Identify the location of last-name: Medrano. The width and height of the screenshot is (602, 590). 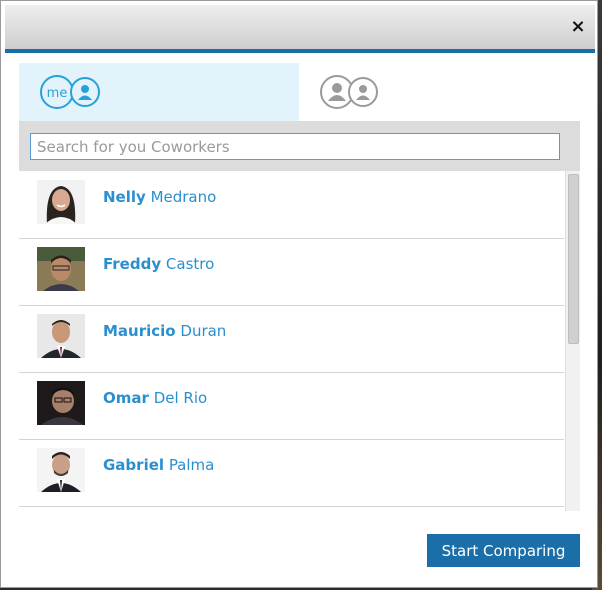
(183, 197).